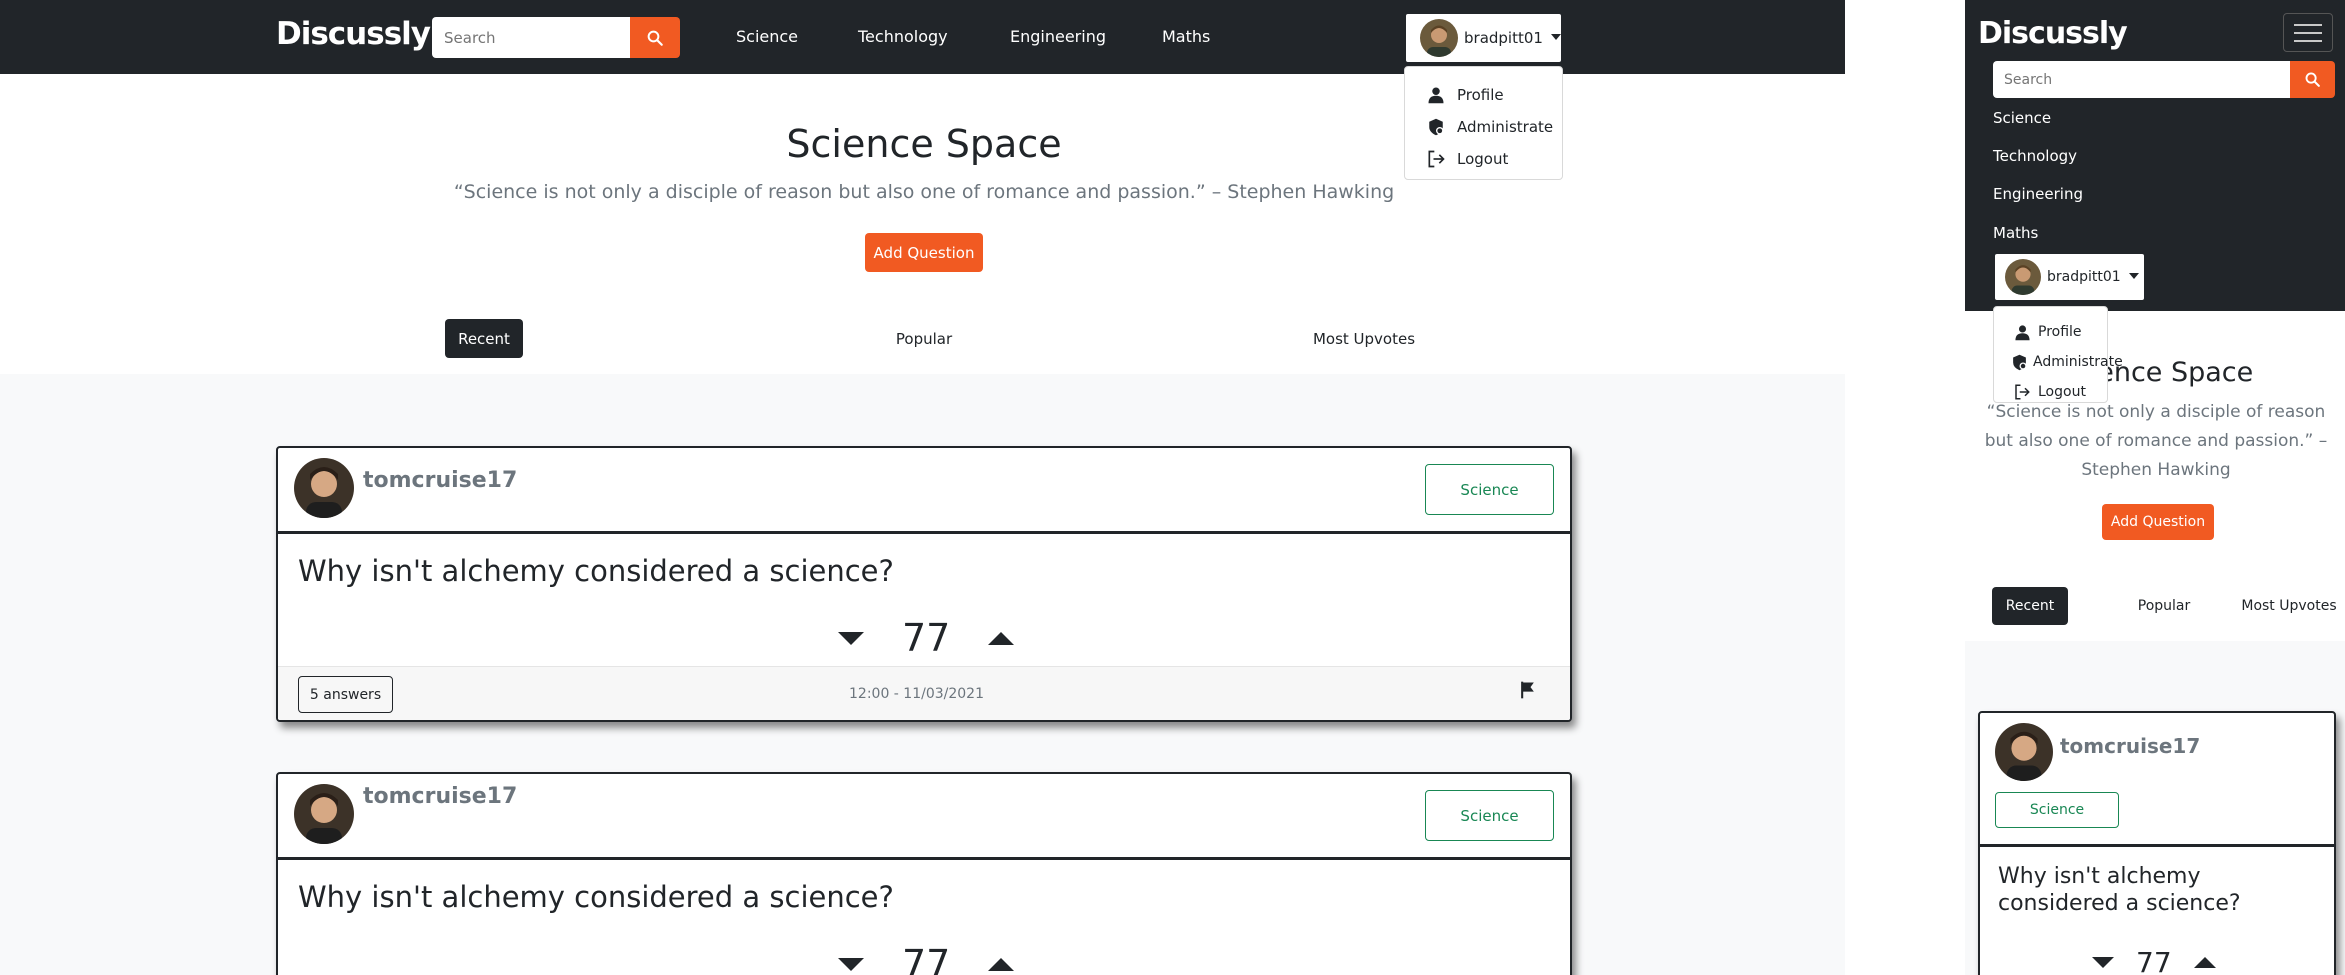 The image size is (2345, 975). Describe the element at coordinates (345, 694) in the screenshot. I see `answers-button: 5 answers` at that location.